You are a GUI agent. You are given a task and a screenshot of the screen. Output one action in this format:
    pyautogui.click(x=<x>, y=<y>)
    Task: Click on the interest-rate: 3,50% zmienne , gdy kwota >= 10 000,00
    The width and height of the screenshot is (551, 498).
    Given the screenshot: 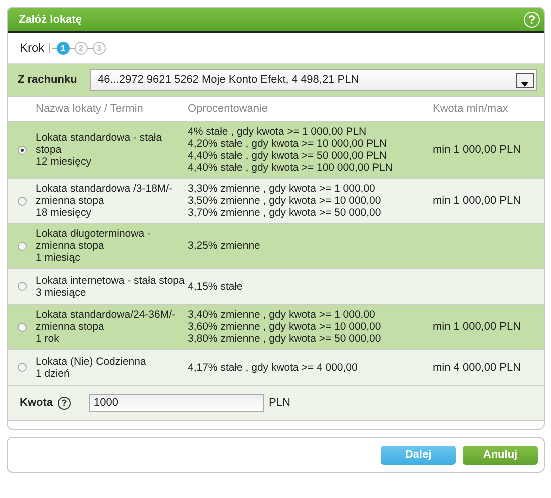 What is the action you would take?
    pyautogui.click(x=285, y=201)
    